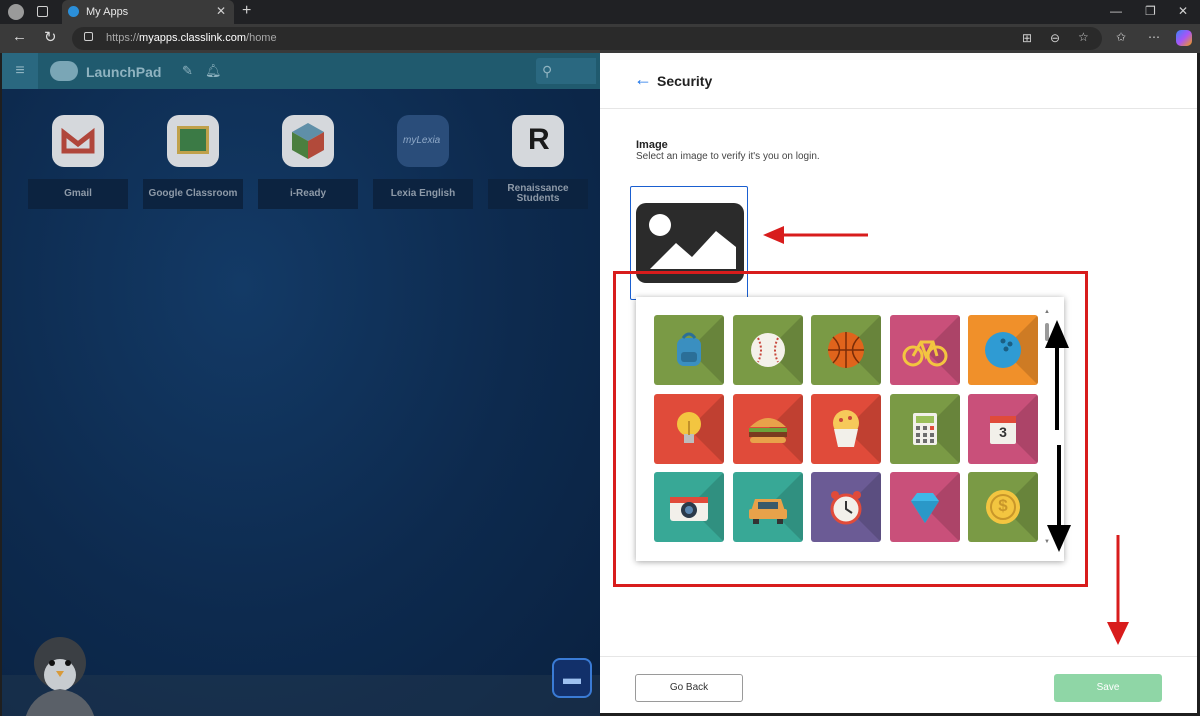 The width and height of the screenshot is (1200, 716). Describe the element at coordinates (1118, 590) in the screenshot. I see `annotation-arrow-down` at that location.